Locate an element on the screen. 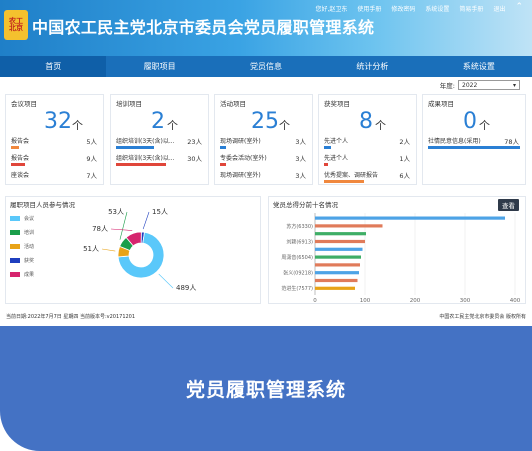 Image resolution: width=532 pixels, height=451 pixels. row-value: 1人 is located at coordinates (404, 159).